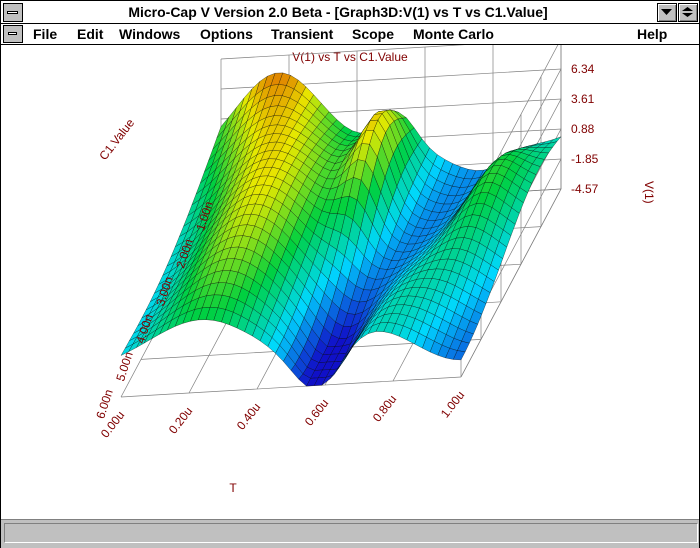  I want to click on menu-edit: Edit, so click(90, 34).